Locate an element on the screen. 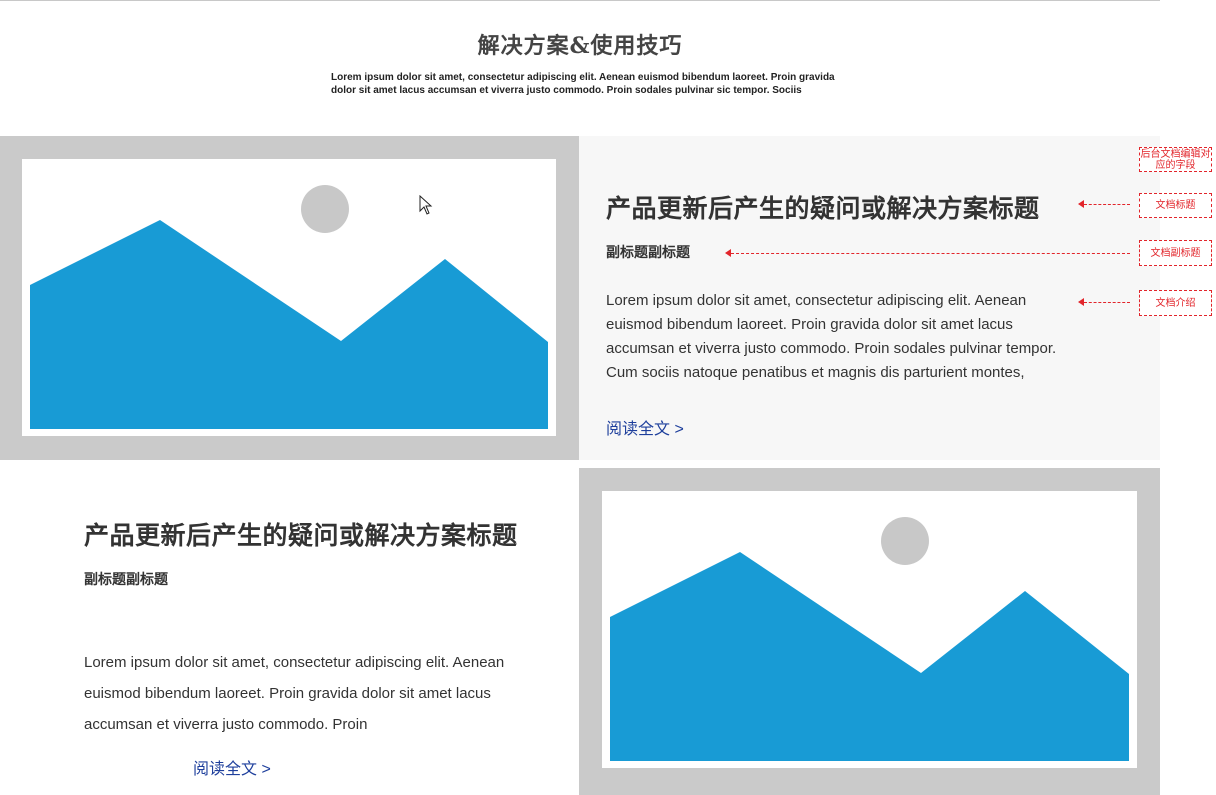 The width and height of the screenshot is (1216, 795). top-divider is located at coordinates (580, 0).